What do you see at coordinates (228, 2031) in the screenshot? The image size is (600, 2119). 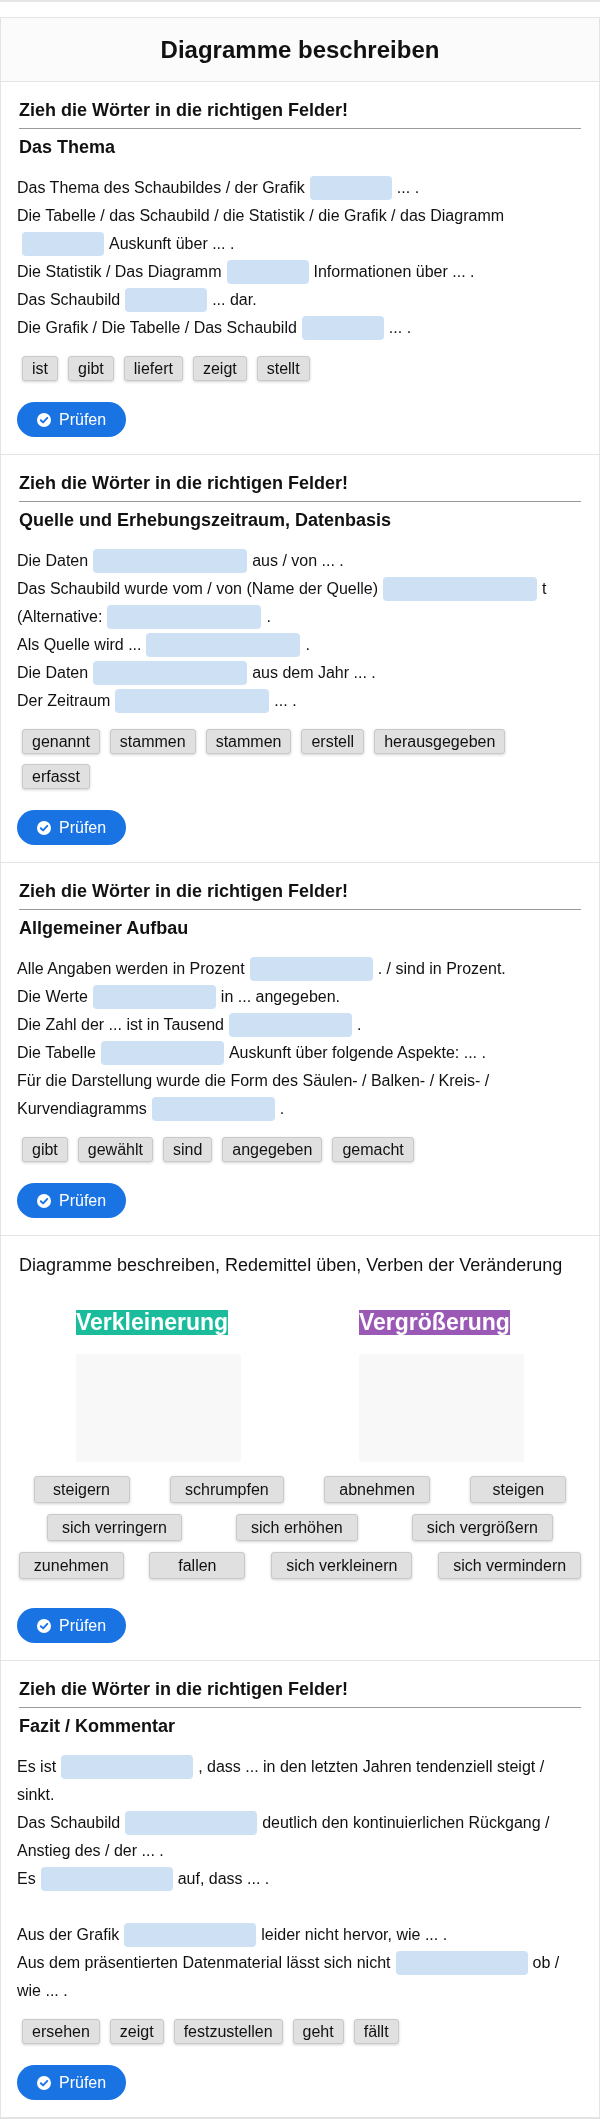 I see `word-tile: festzustellen` at bounding box center [228, 2031].